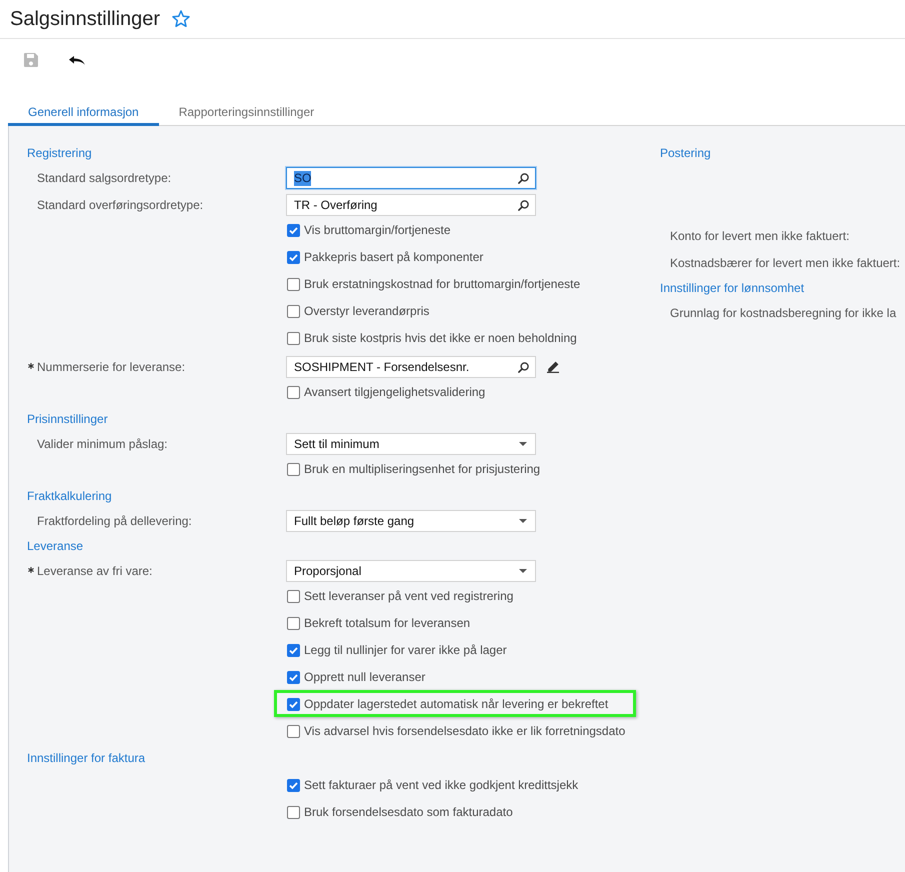  I want to click on checkbox-label: Pakkepris basert på komponenter, so click(394, 257).